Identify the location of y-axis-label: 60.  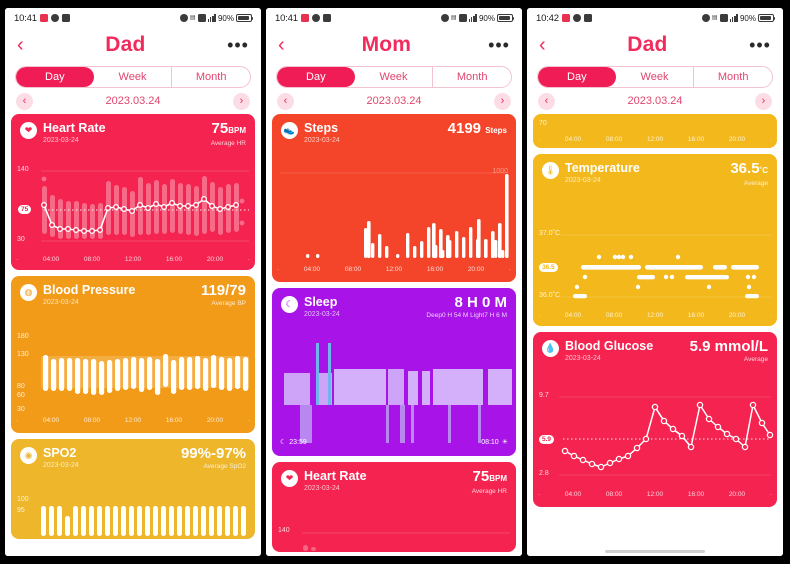
(21, 395).